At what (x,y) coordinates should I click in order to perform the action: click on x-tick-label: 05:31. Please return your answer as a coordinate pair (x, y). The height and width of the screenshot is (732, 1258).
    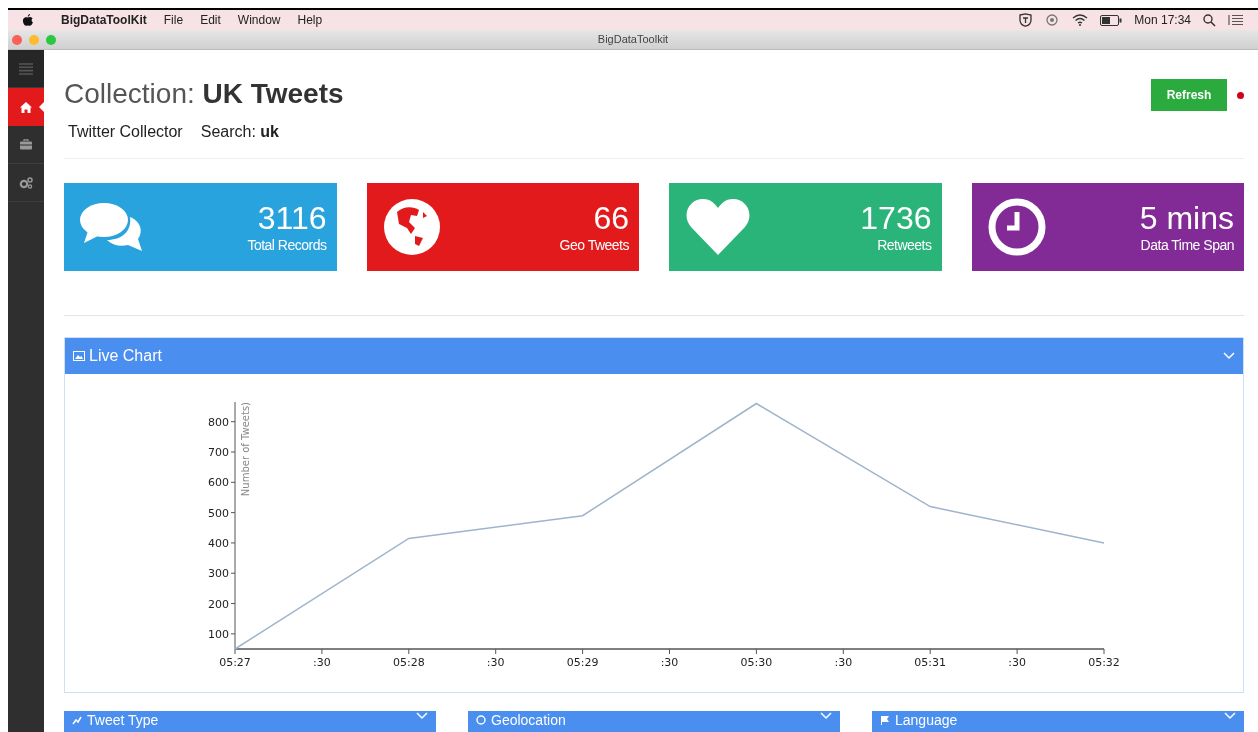
    Looking at the image, I should click on (930, 662).